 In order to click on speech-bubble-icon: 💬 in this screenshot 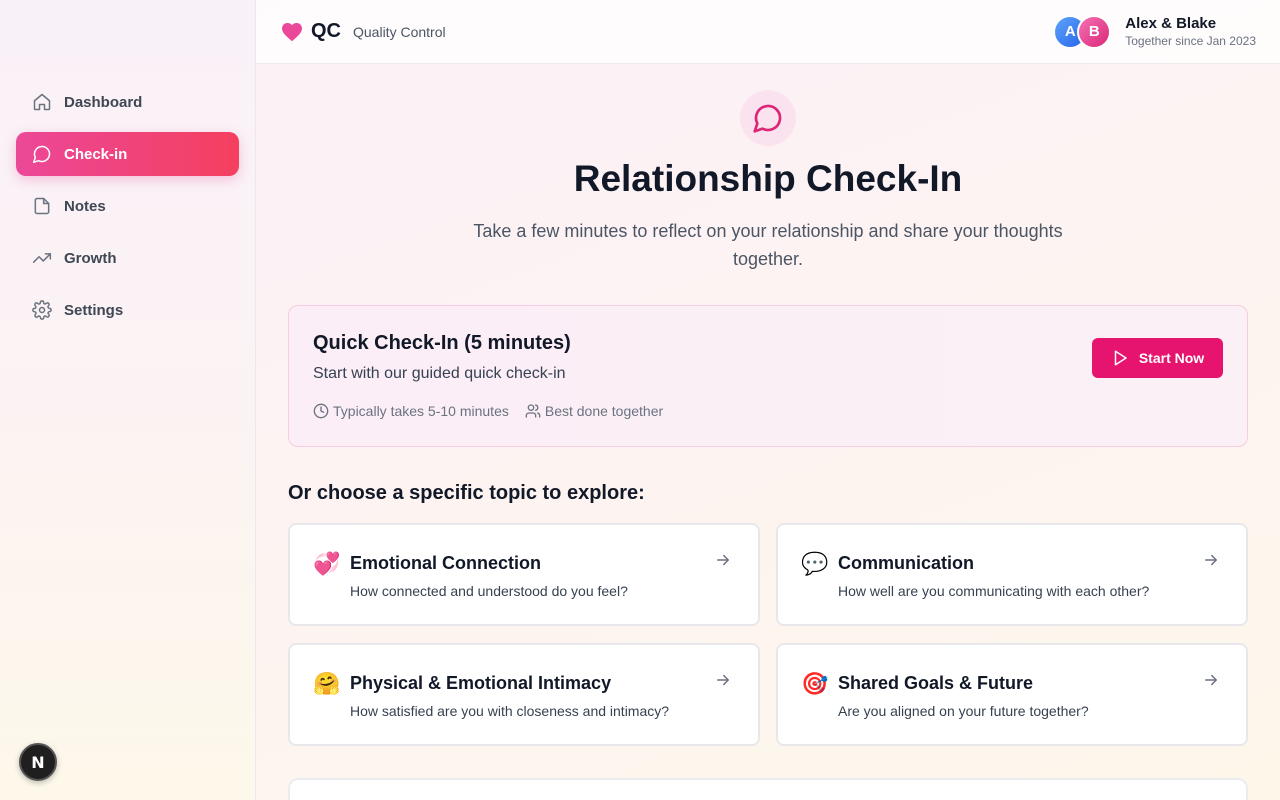, I will do `click(815, 564)`.